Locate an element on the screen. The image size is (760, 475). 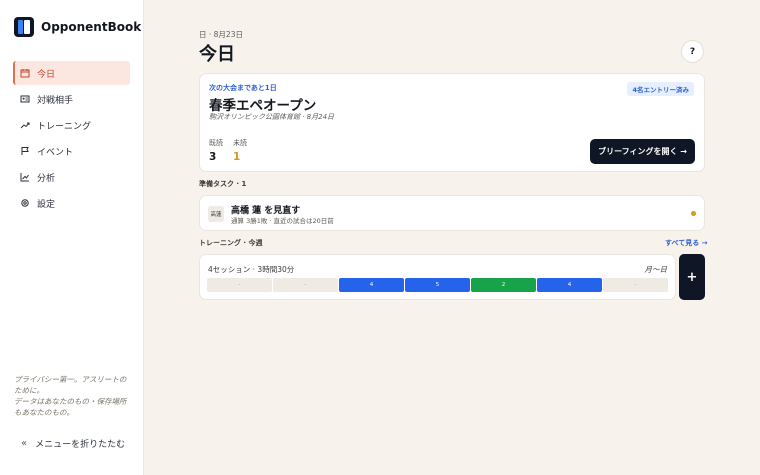
day-cell: 2 is located at coordinates (503, 285).